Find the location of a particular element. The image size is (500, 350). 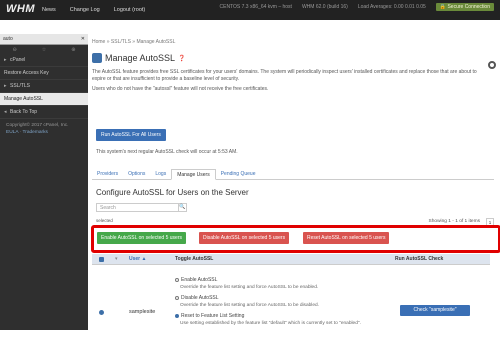

sidebar-icon-row: ⊖ ☆ ⊕ is located at coordinates (44, 49).